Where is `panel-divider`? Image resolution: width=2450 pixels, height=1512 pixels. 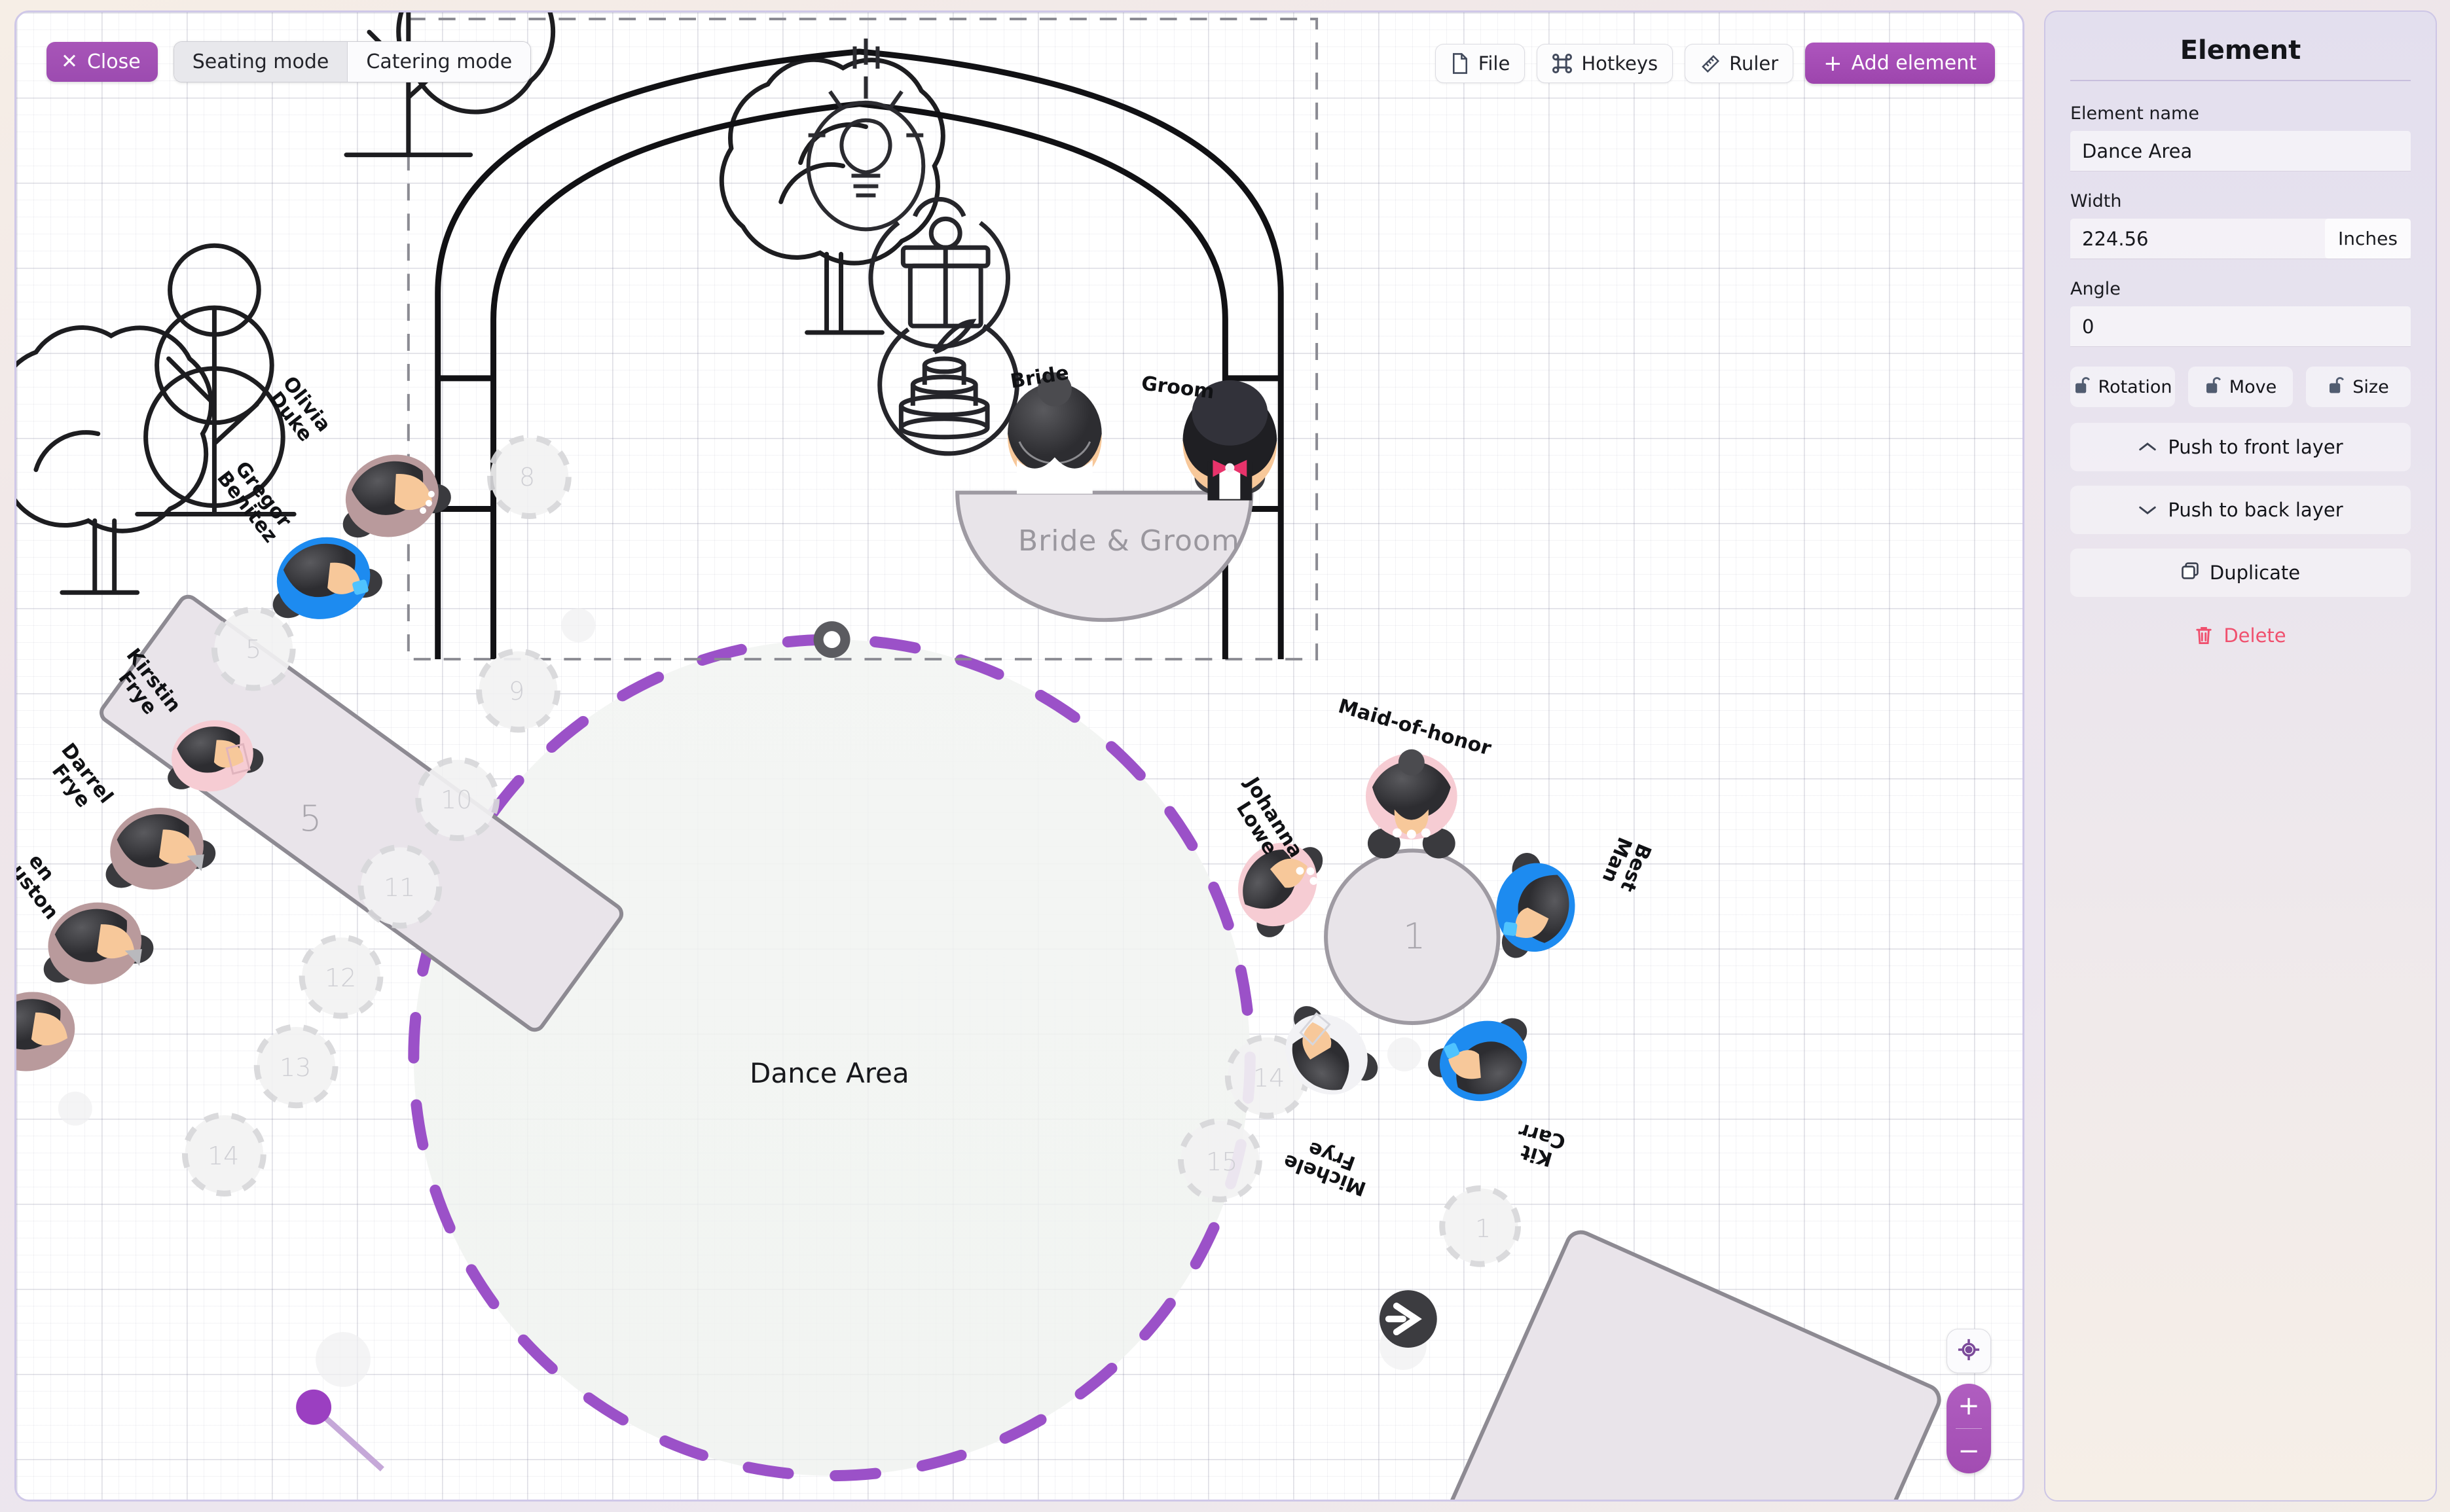
panel-divider is located at coordinates (2240, 80).